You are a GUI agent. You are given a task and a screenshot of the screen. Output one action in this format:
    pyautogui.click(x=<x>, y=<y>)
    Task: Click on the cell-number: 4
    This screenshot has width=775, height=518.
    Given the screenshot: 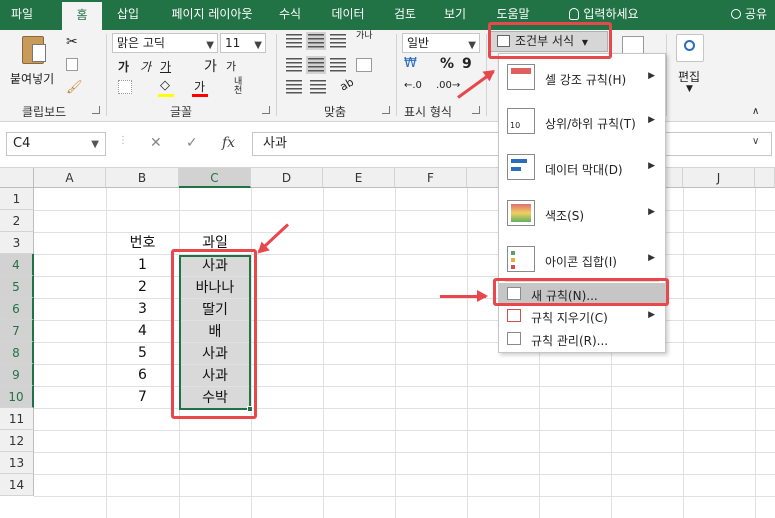 What is the action you would take?
    pyautogui.click(x=142, y=331)
    